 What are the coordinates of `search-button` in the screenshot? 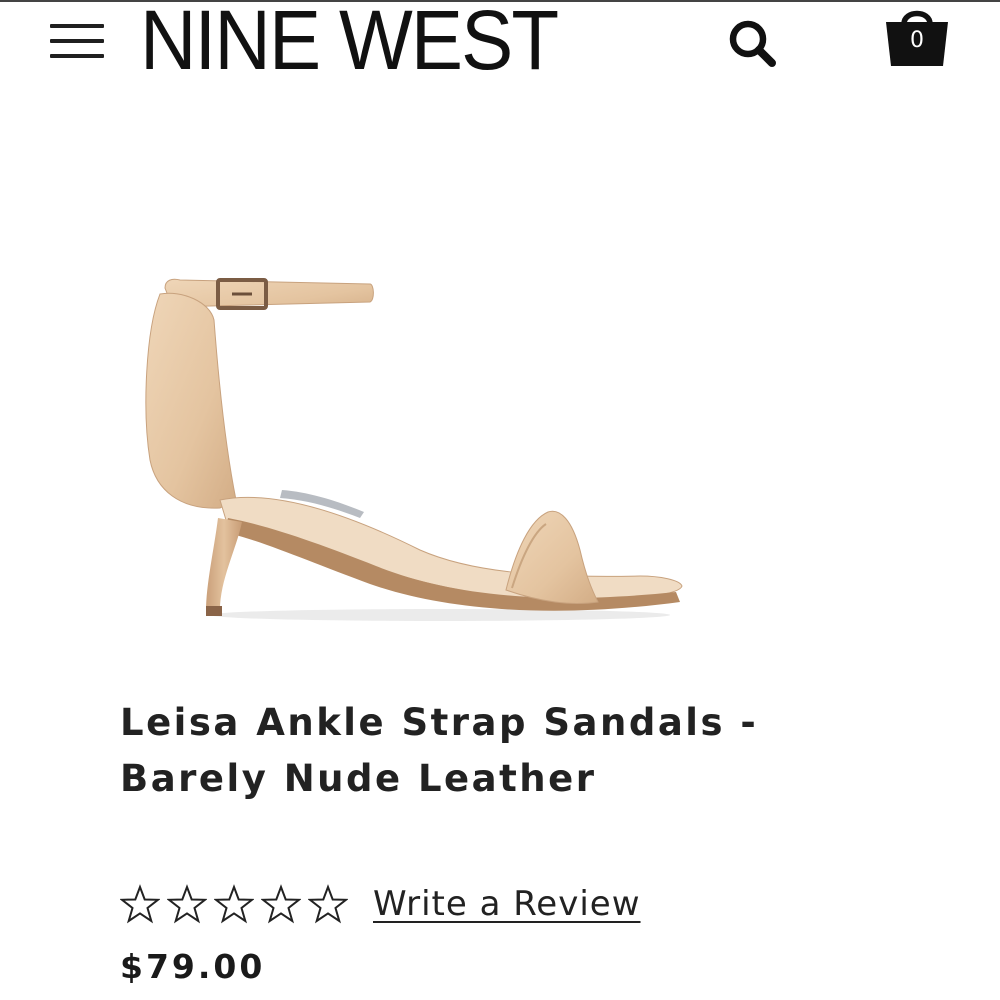 It's located at (752, 42).